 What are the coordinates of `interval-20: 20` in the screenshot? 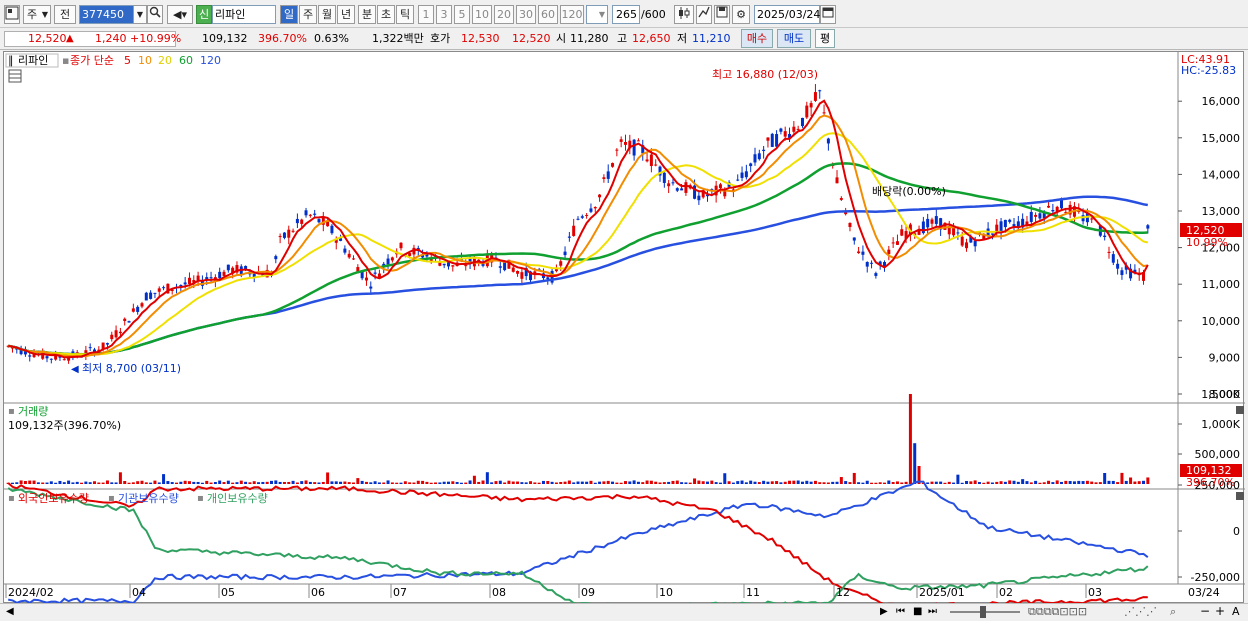 It's located at (504, 14).